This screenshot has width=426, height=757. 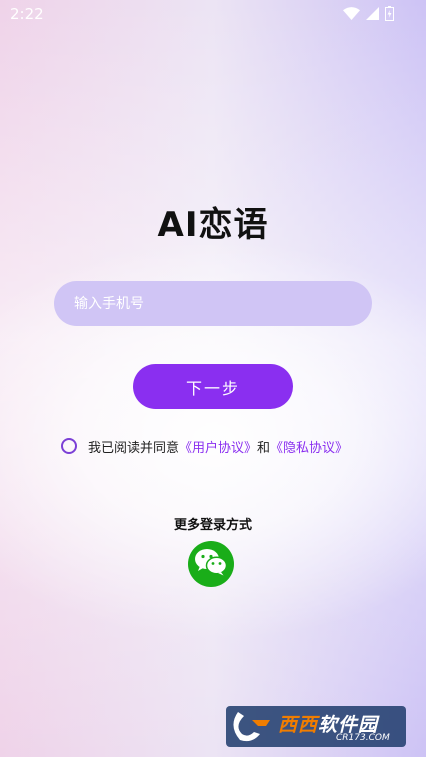 I want to click on agreement-text: 我已阅读并同意, so click(x=134, y=448).